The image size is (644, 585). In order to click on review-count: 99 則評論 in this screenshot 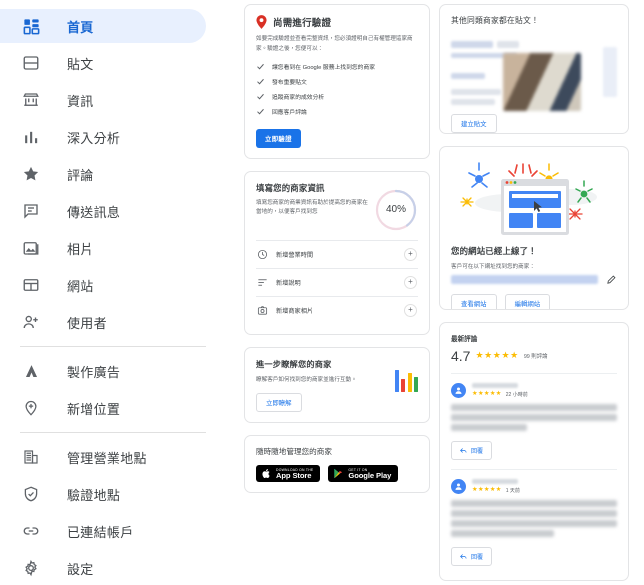, I will do `click(535, 356)`.